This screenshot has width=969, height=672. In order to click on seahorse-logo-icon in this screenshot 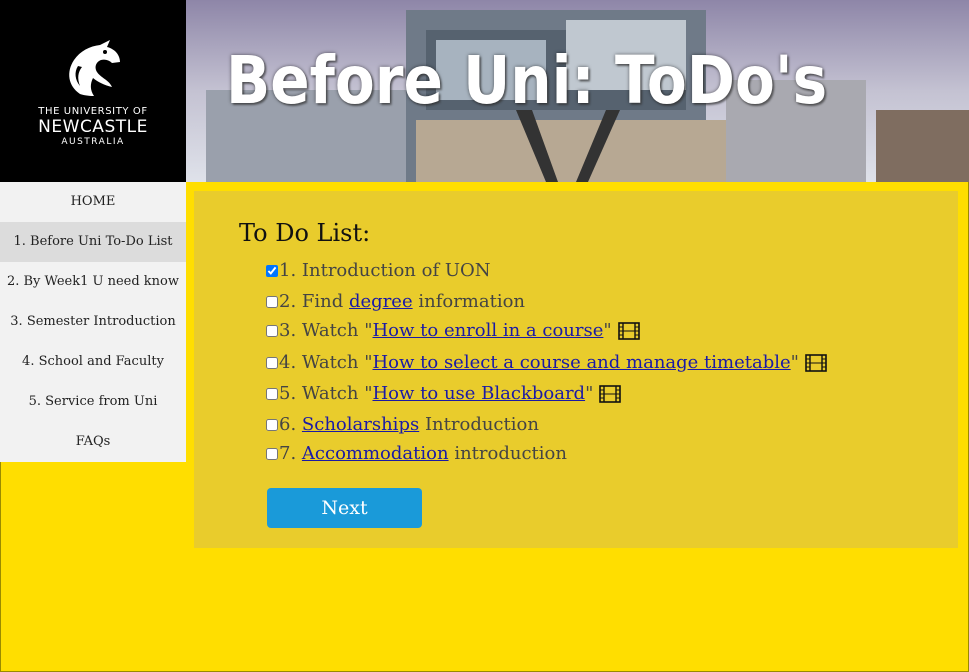, I will do `click(94, 67)`.